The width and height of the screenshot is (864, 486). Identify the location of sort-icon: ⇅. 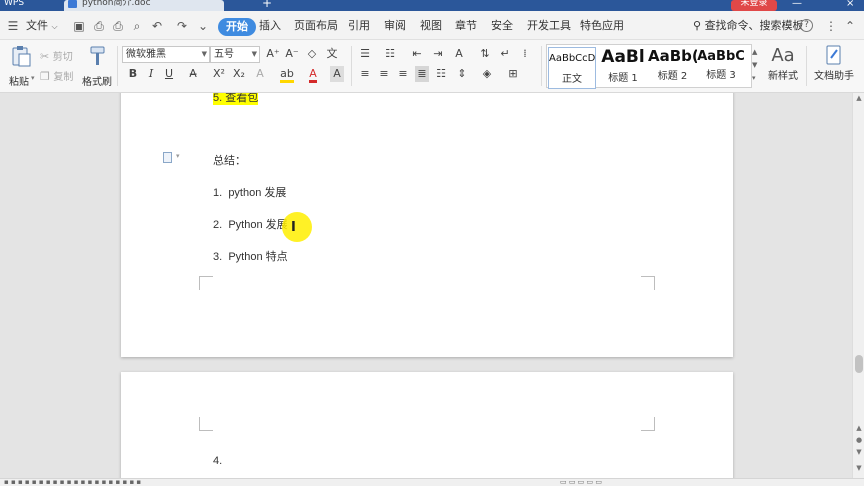
(485, 54).